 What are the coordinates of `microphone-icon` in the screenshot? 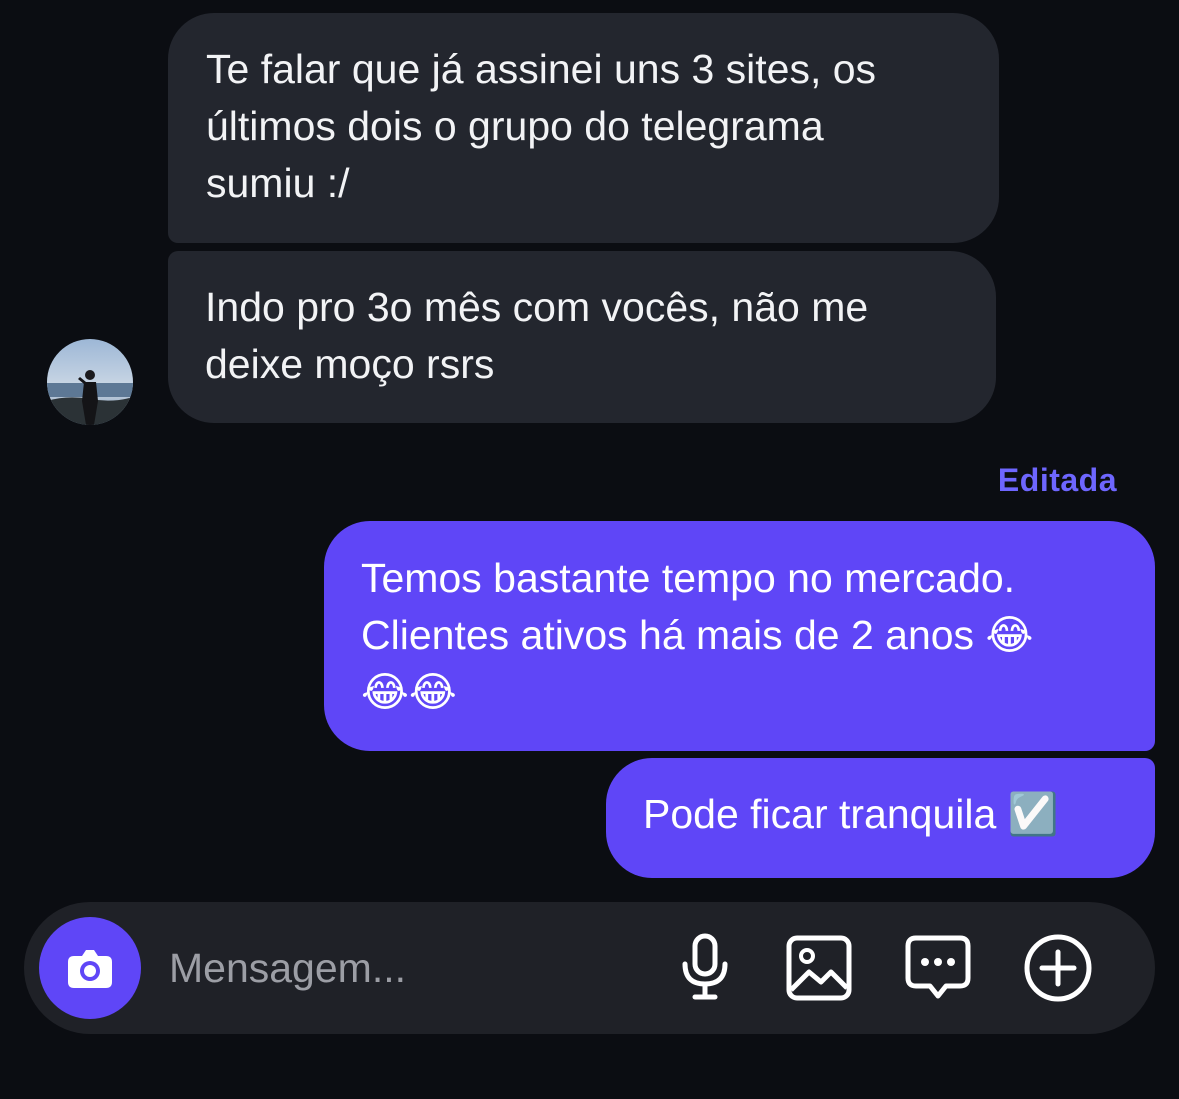 It's located at (705, 966).